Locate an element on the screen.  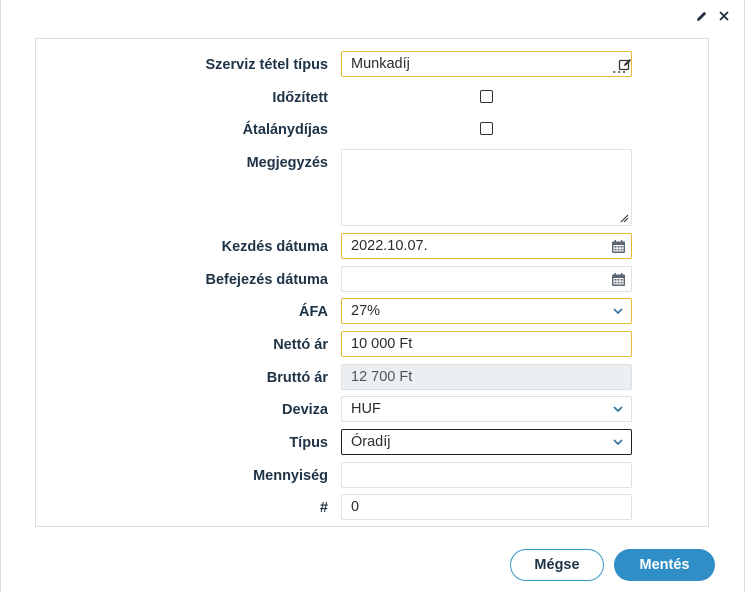
net-price-input: 10 000 Ft is located at coordinates (486, 344).